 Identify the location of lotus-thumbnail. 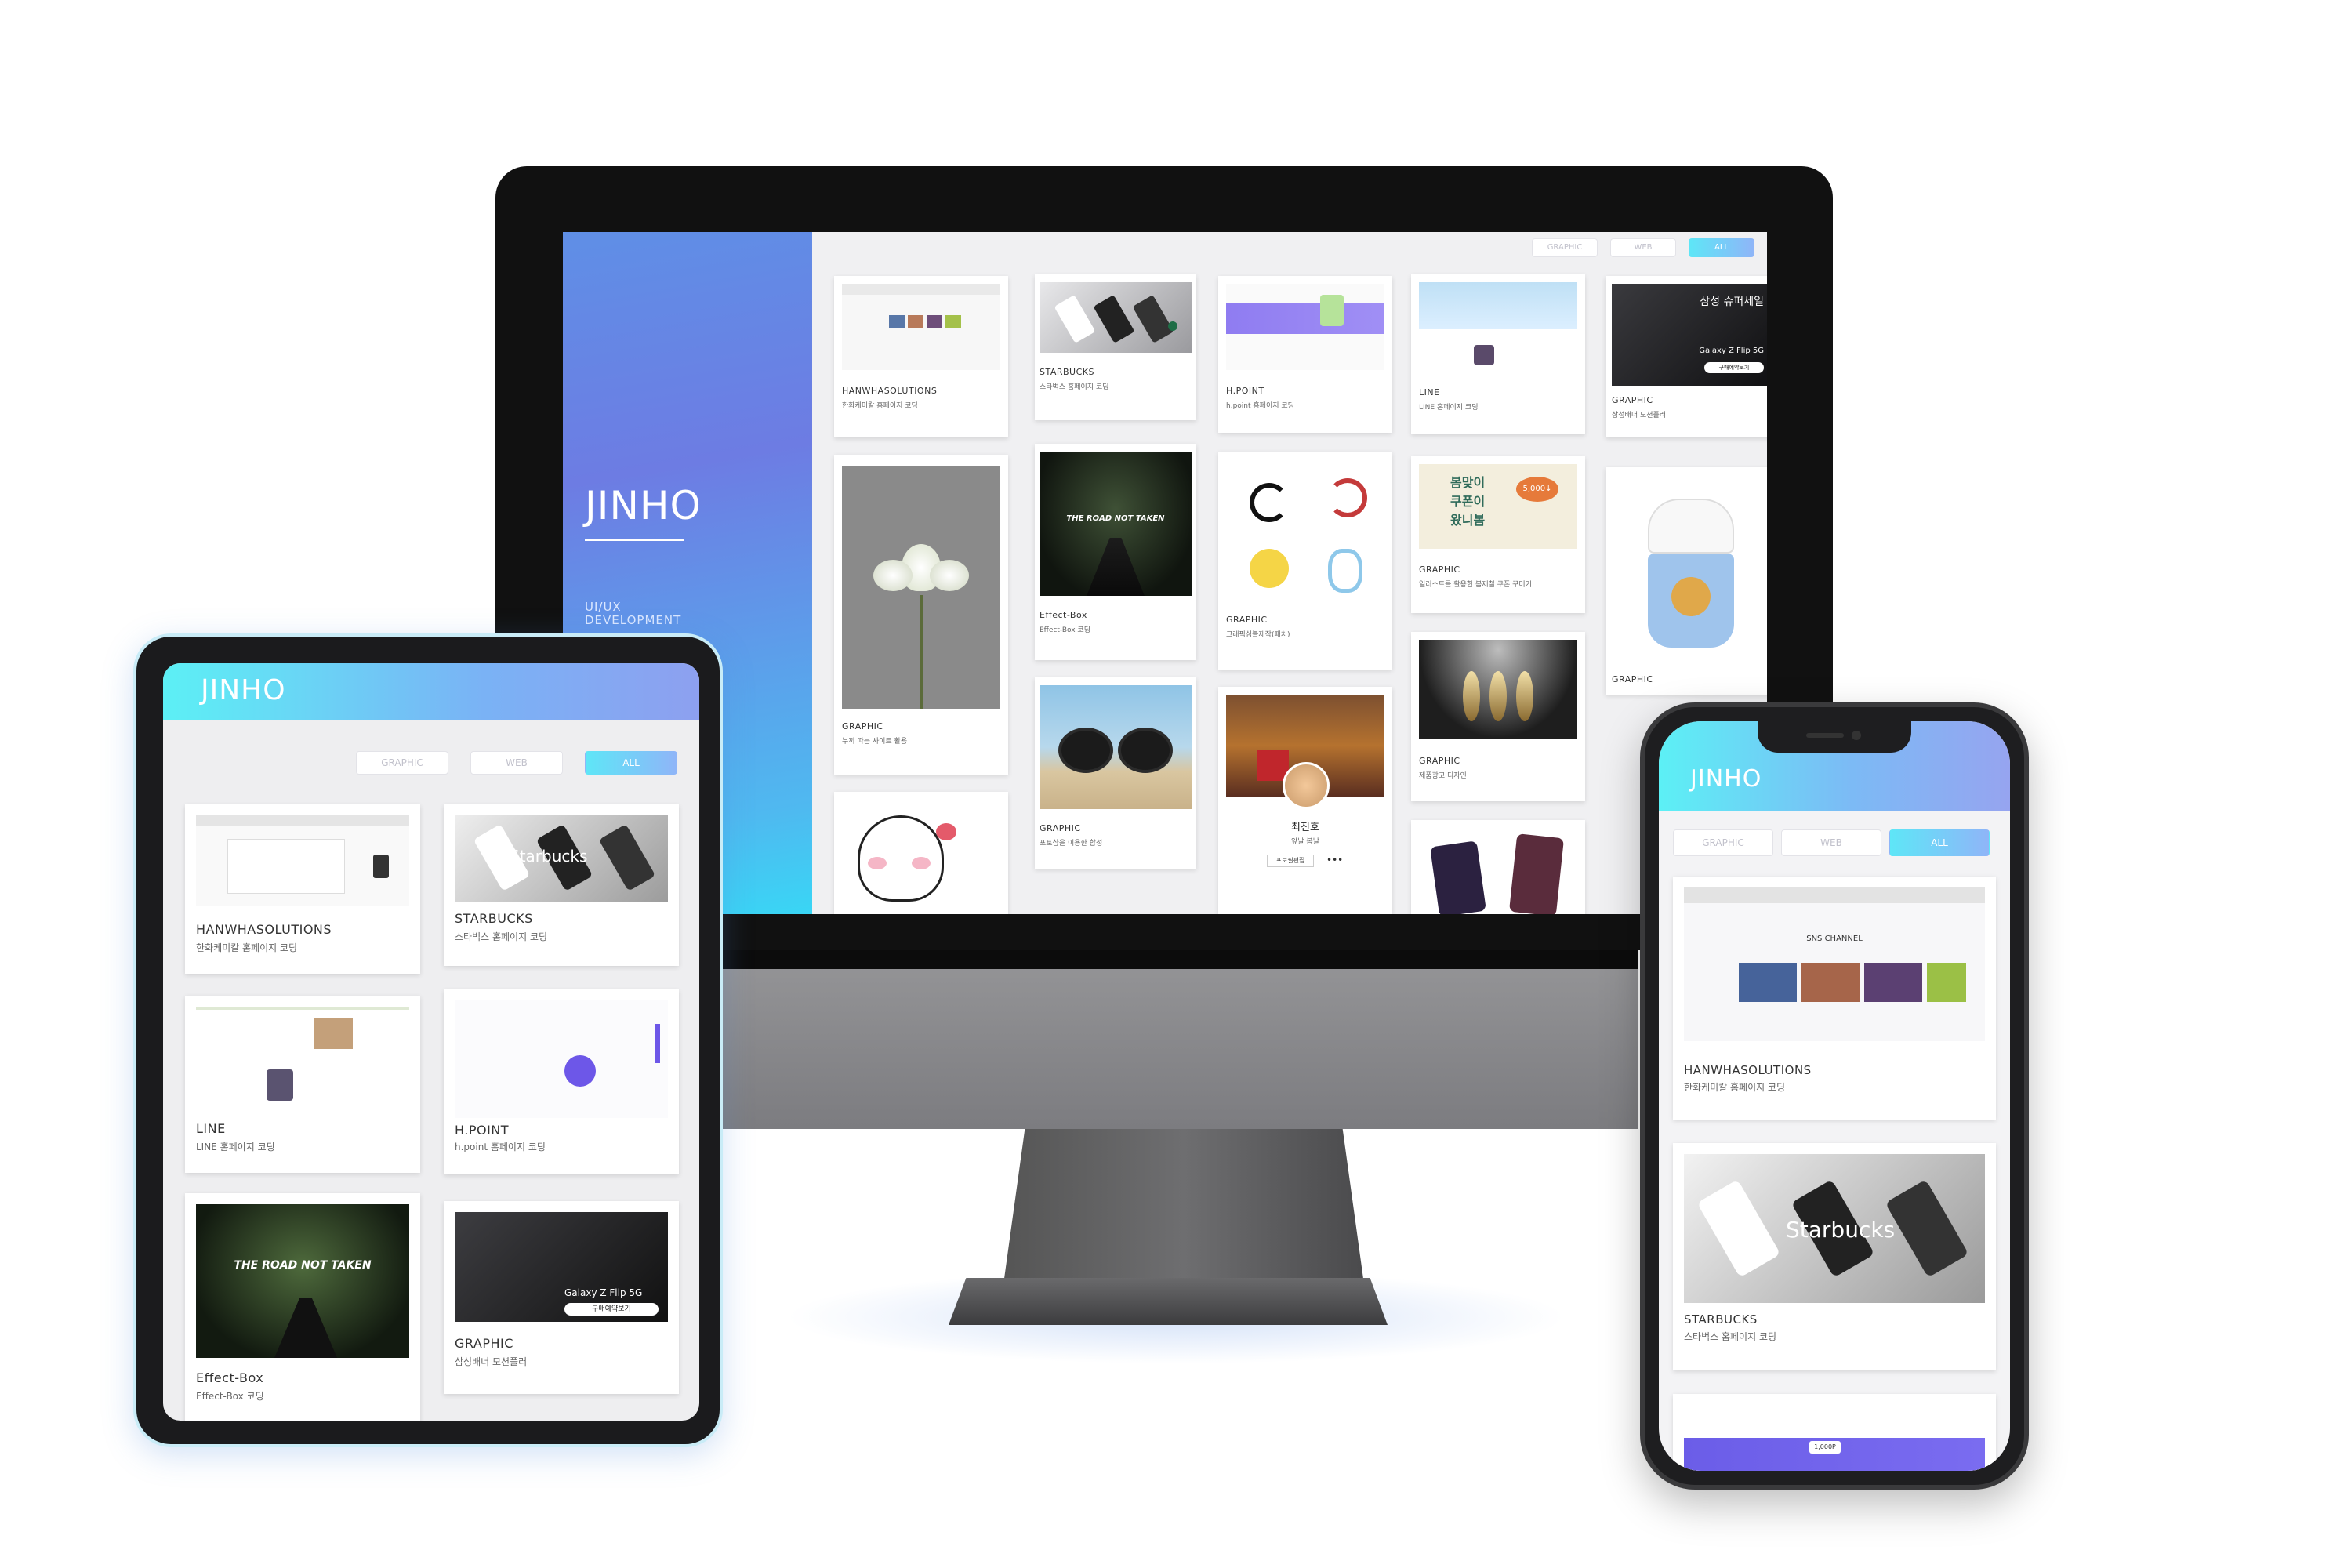
(921, 587).